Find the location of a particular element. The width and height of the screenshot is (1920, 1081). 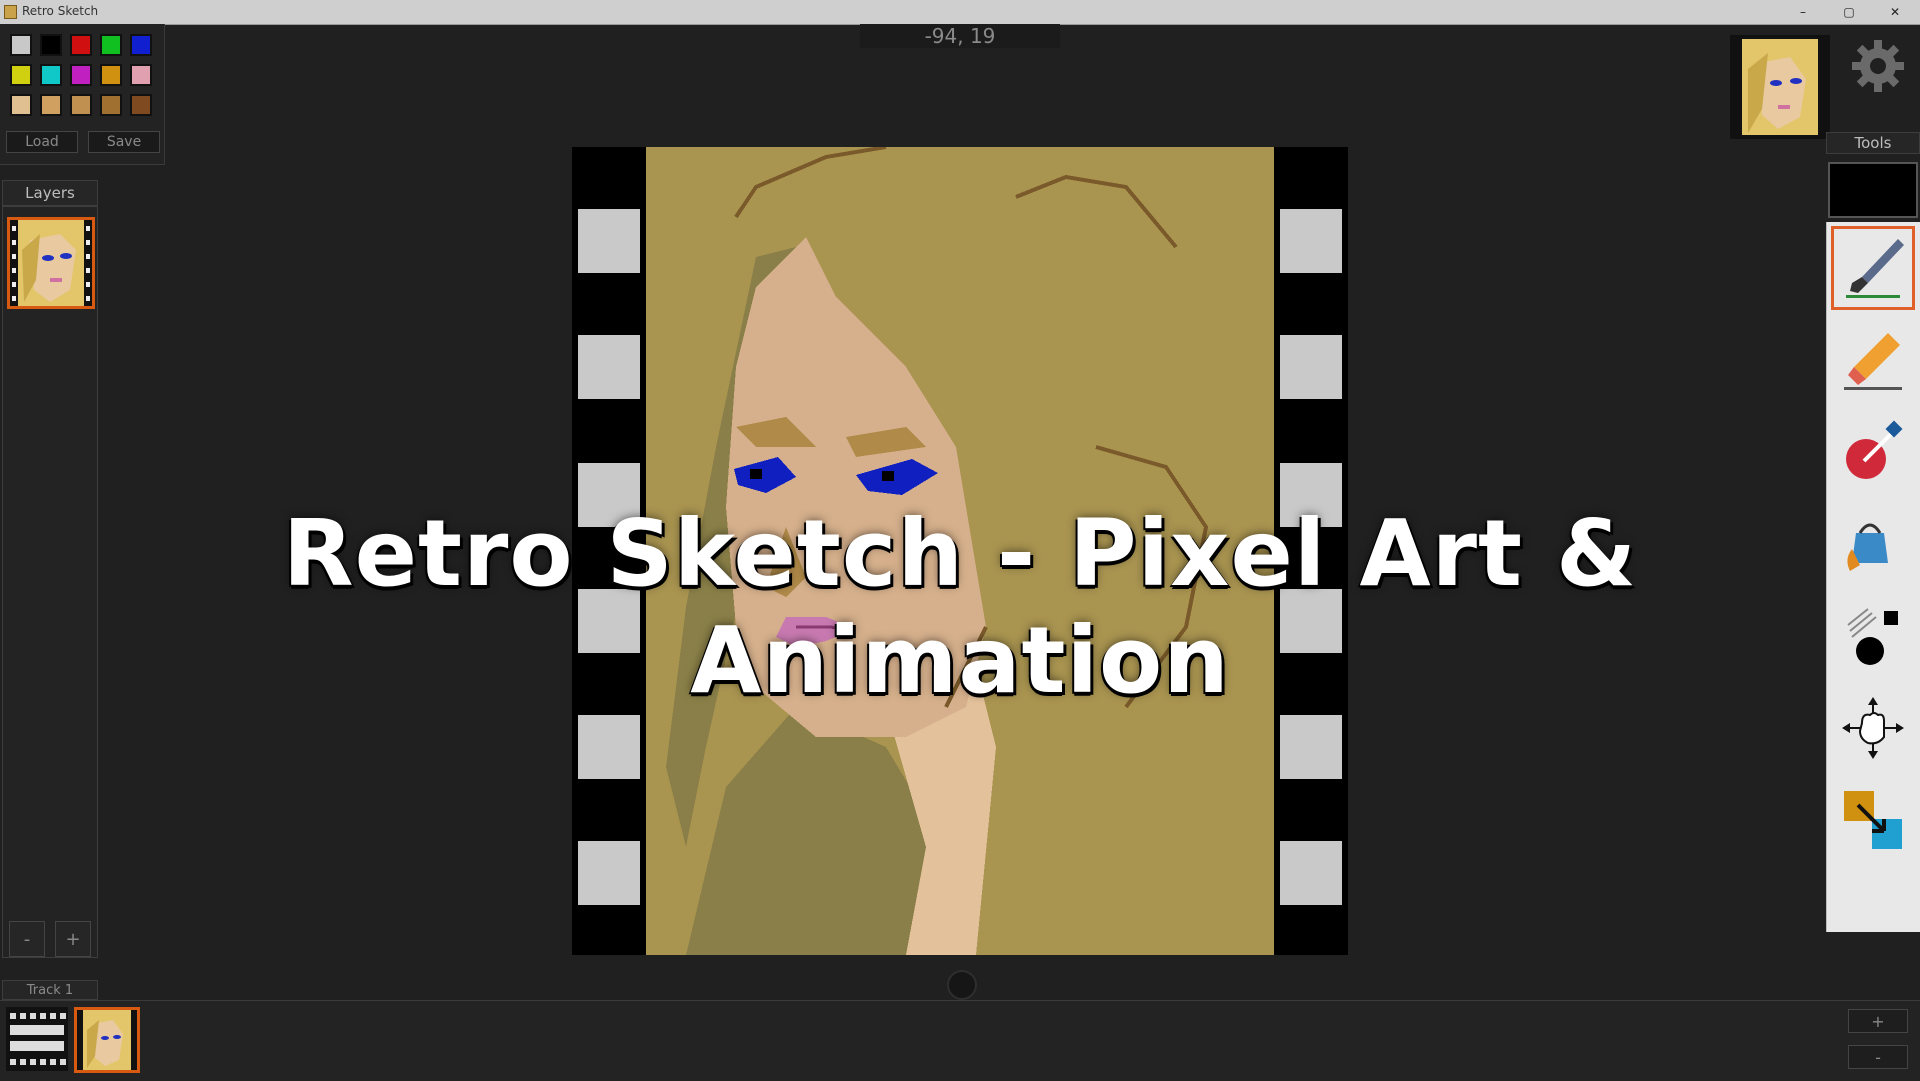

swap-colors-icon is located at coordinates (1873, 820).